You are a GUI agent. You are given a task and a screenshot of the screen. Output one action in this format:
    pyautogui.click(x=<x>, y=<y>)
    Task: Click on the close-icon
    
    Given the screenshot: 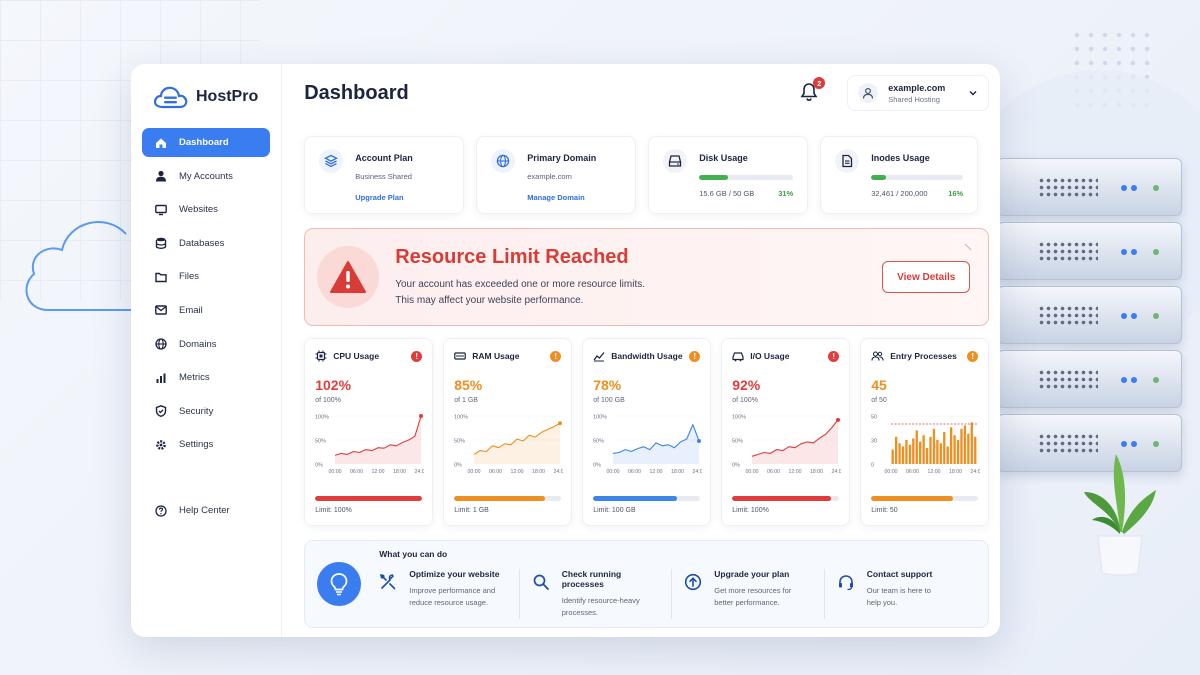 What is the action you would take?
    pyautogui.click(x=968, y=247)
    